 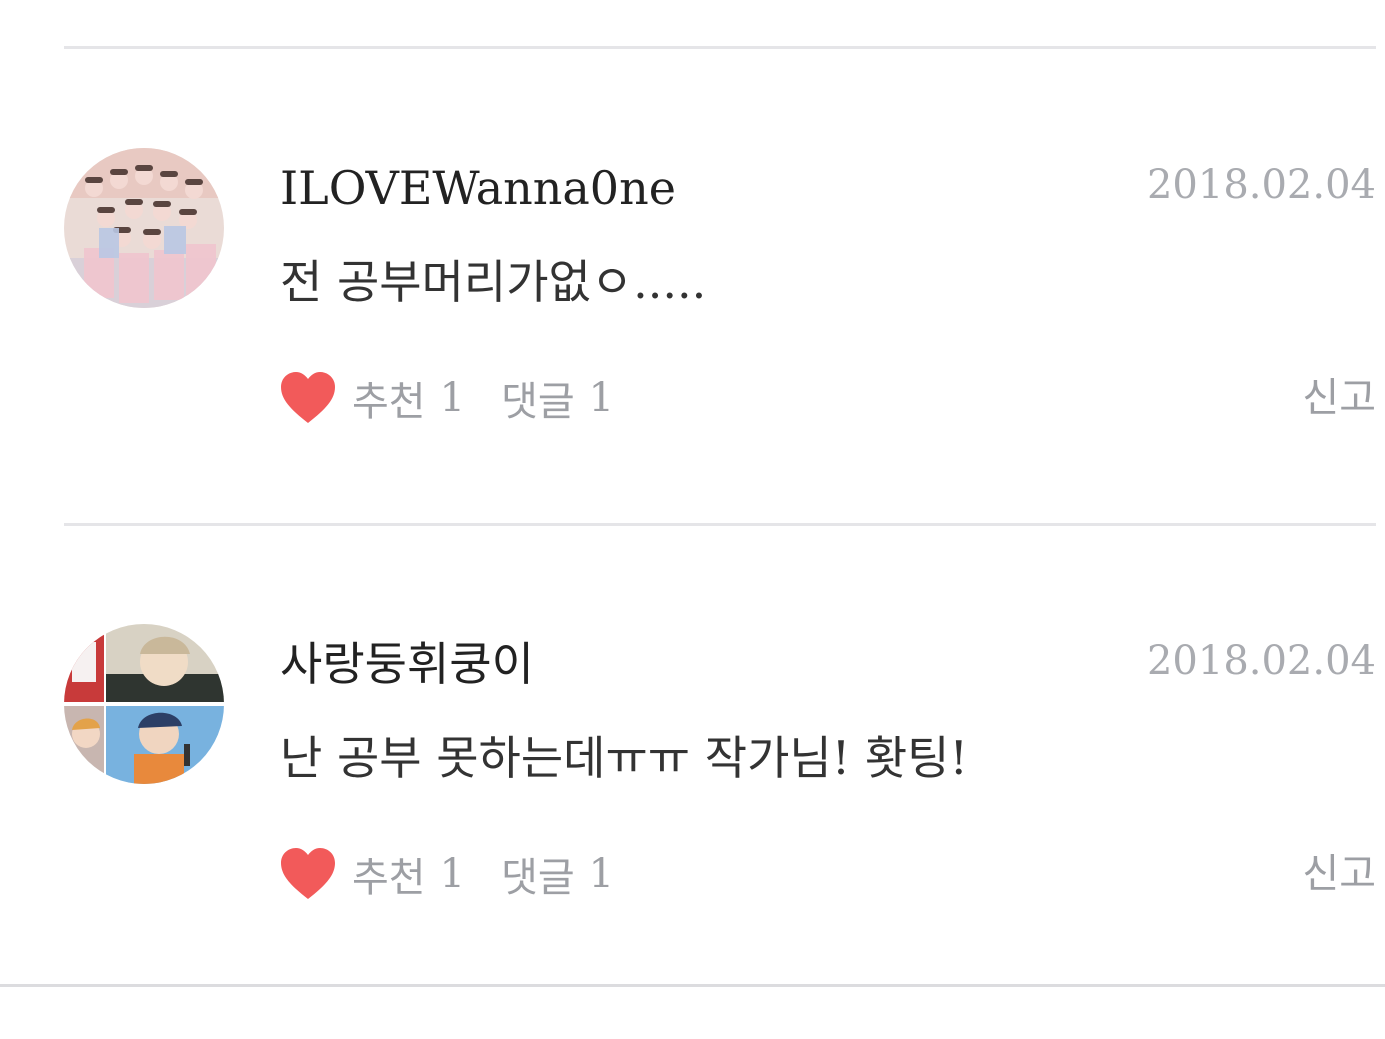 I want to click on group-photo-avatar, so click(x=144, y=228).